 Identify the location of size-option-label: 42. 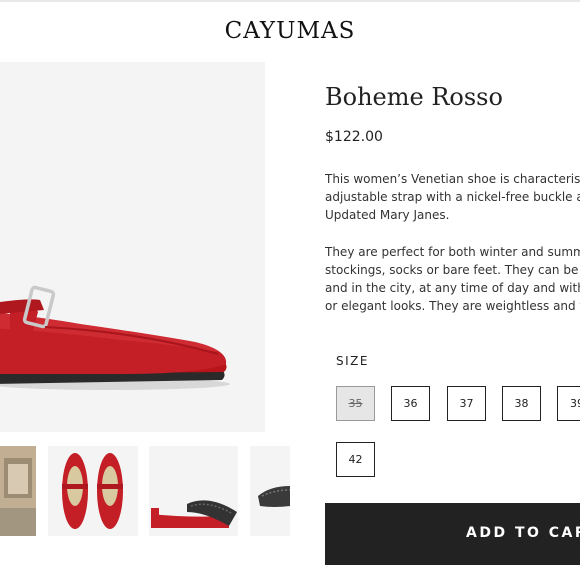
(355, 459).